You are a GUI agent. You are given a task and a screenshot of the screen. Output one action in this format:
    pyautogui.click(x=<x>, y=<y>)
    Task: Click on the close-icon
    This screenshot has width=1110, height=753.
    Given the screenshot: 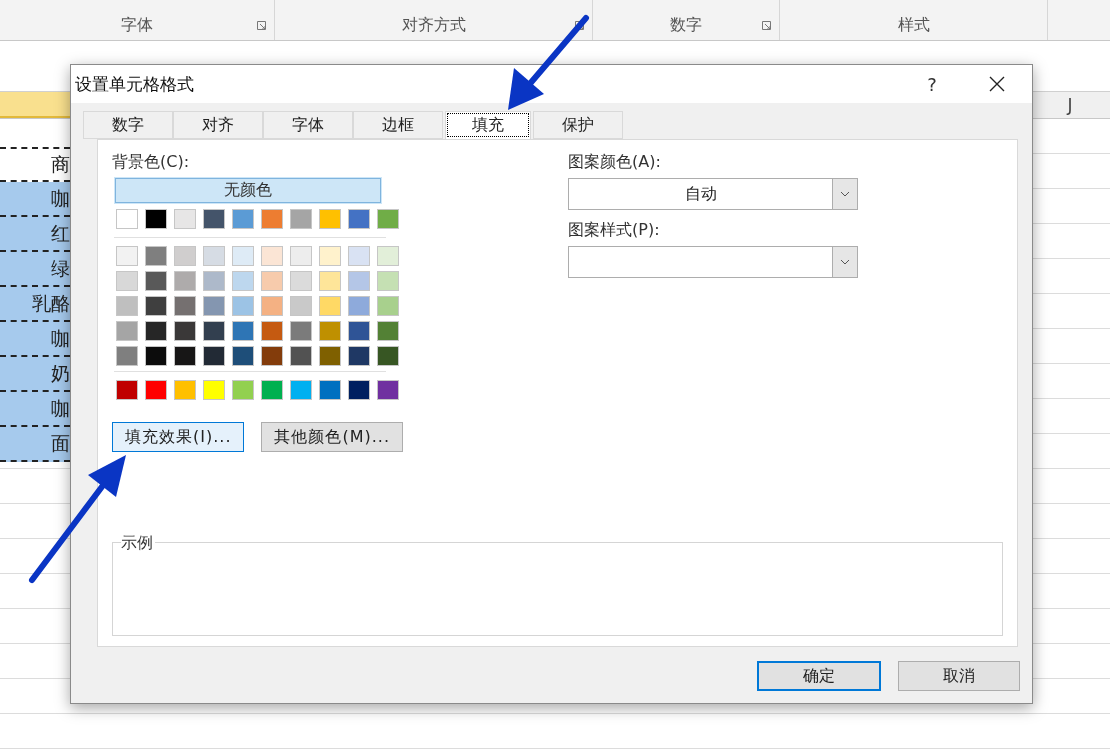 What is the action you would take?
    pyautogui.click(x=997, y=84)
    